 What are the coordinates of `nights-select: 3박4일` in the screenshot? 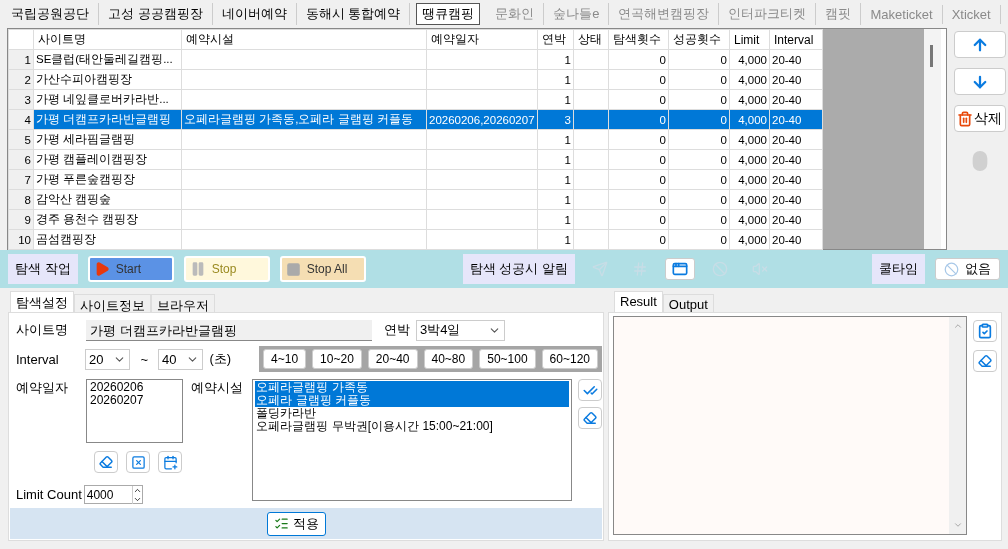 It's located at (460, 330).